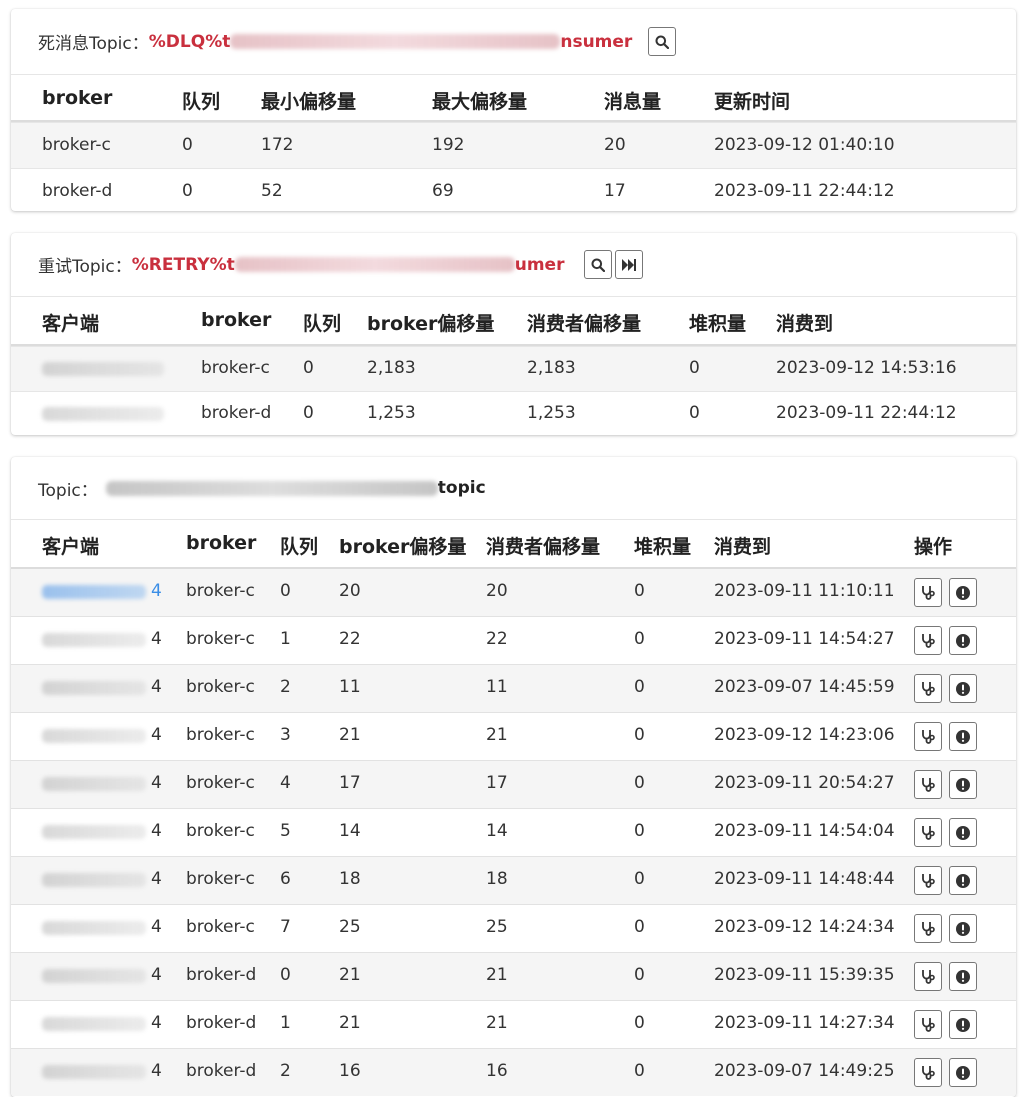 The width and height of the screenshot is (1027, 1097). What do you see at coordinates (543, 547) in the screenshot?
I see `col-consumer-offset: 消费者偏移量` at bounding box center [543, 547].